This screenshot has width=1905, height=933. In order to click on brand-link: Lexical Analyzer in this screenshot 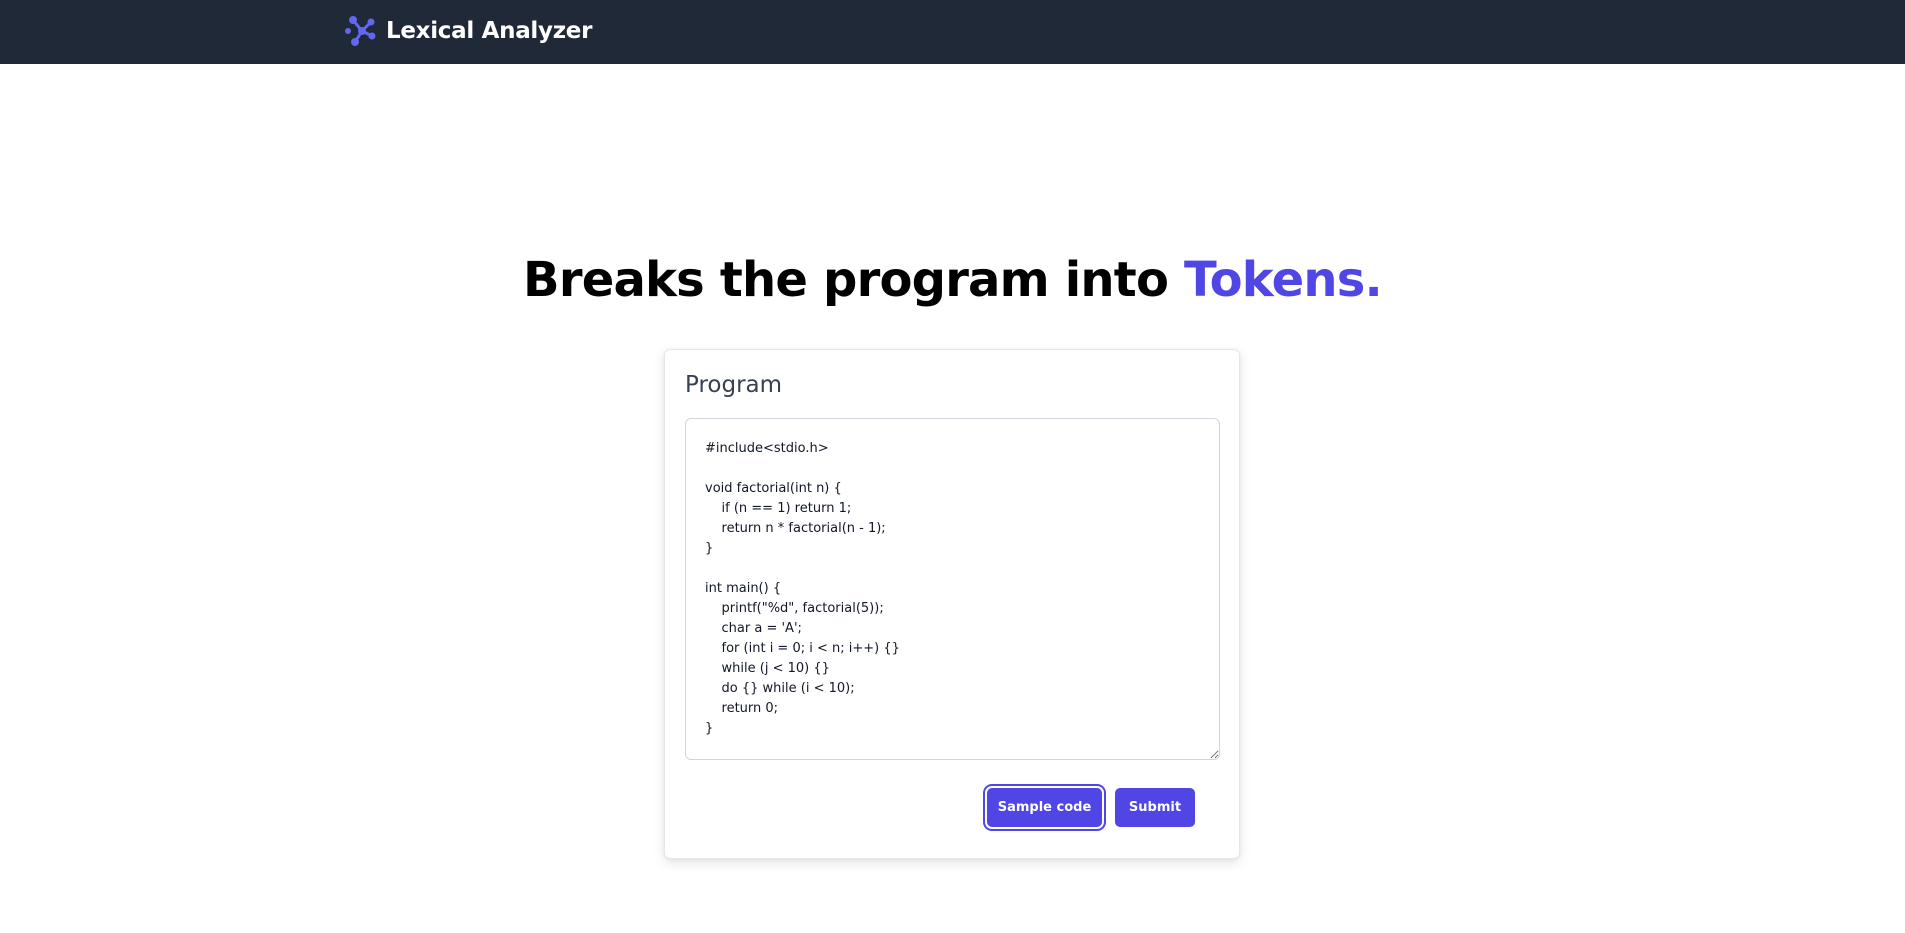, I will do `click(468, 31)`.